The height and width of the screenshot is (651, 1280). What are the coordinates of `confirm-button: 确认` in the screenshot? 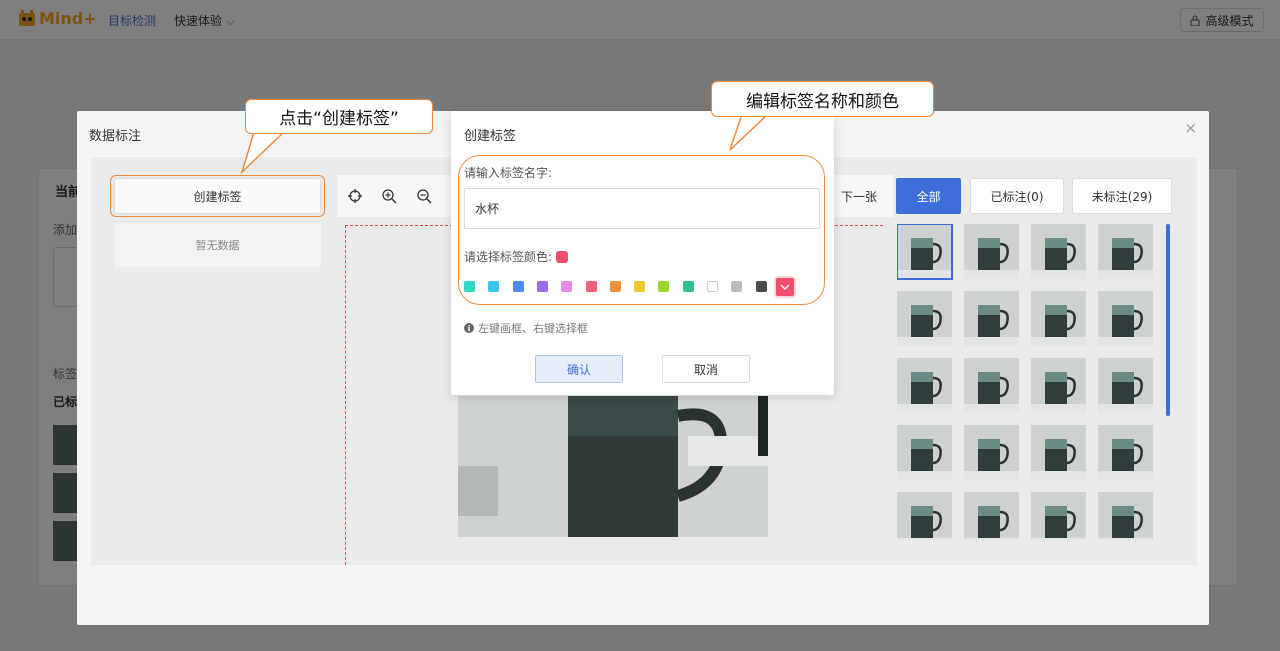 It's located at (579, 369).